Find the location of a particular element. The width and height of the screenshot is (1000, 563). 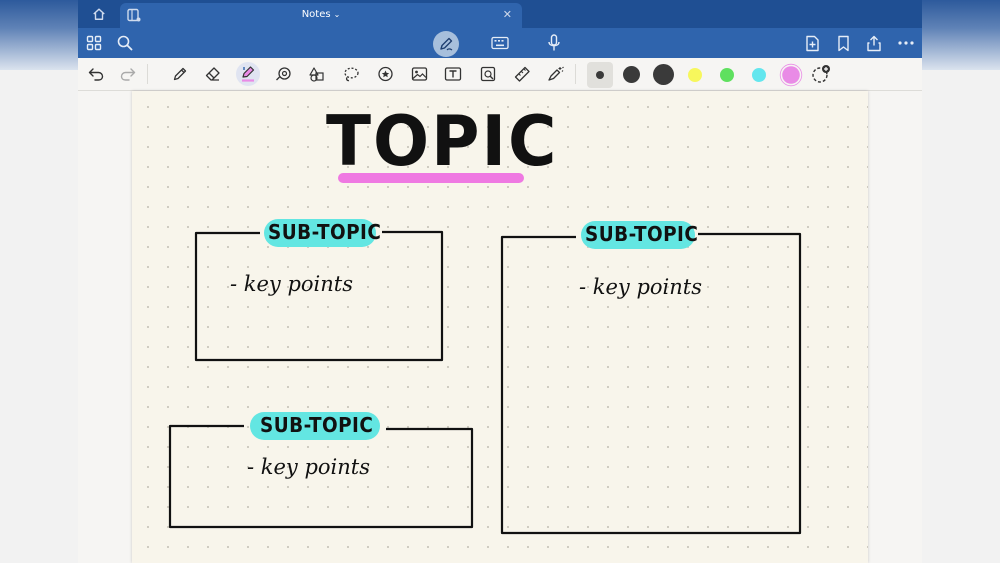

redo-button is located at coordinates (128, 74).